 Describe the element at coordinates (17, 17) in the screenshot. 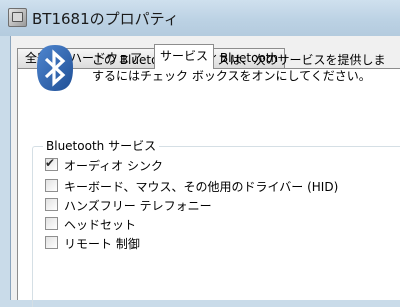

I see `properties-window-icon` at that location.